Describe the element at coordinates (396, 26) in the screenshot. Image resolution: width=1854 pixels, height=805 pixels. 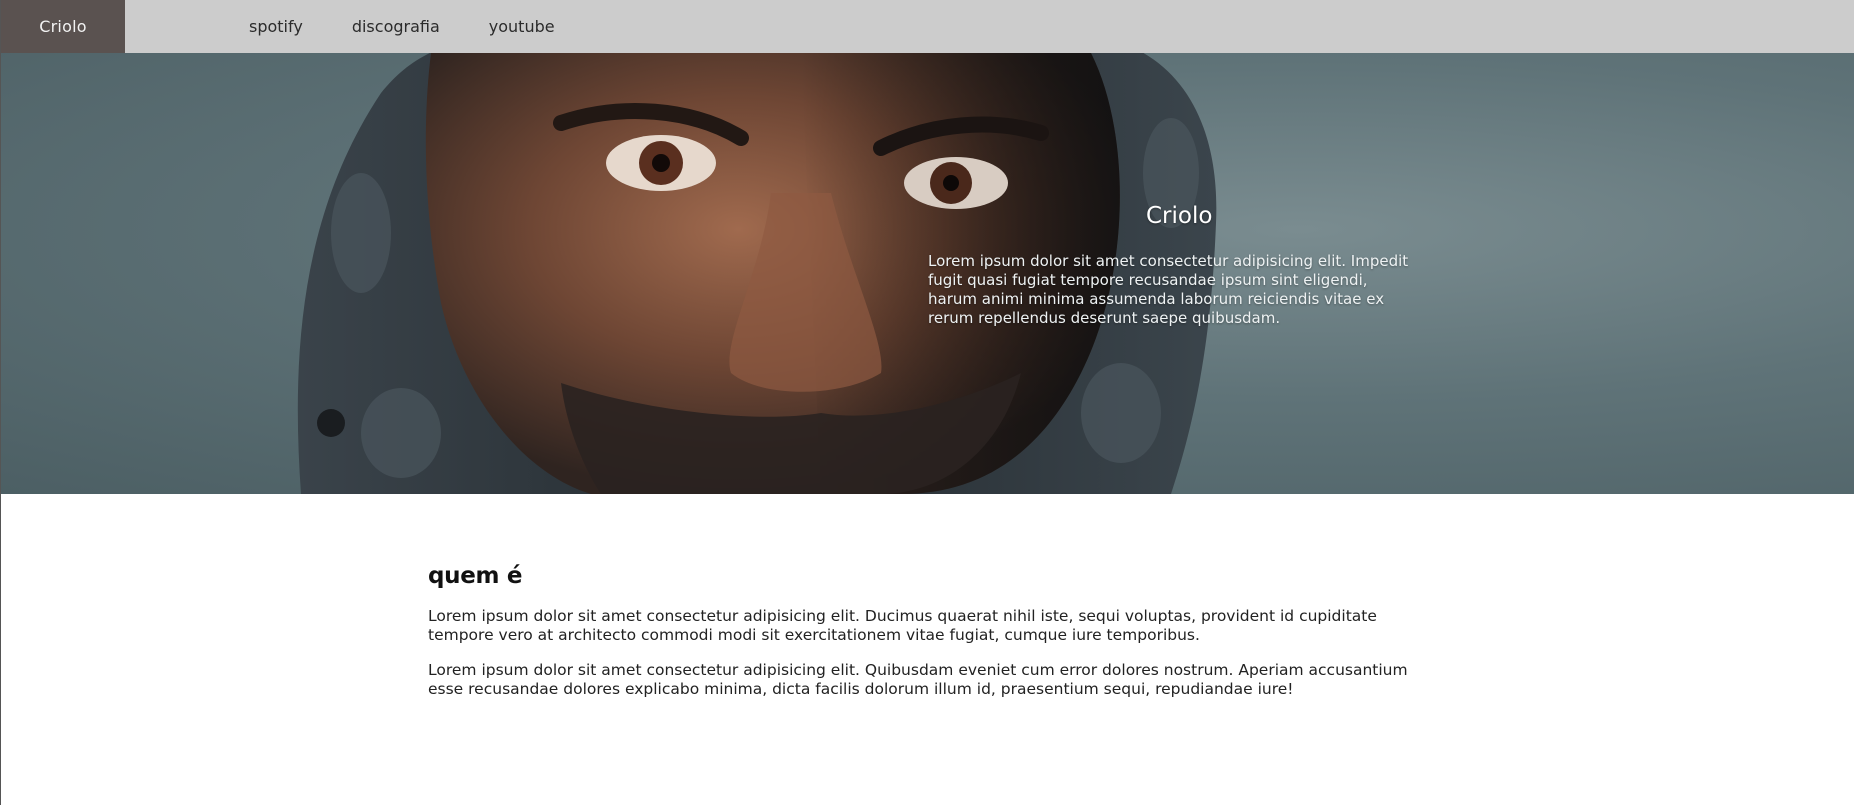
I see `nav-link-discografia: discografia` at that location.